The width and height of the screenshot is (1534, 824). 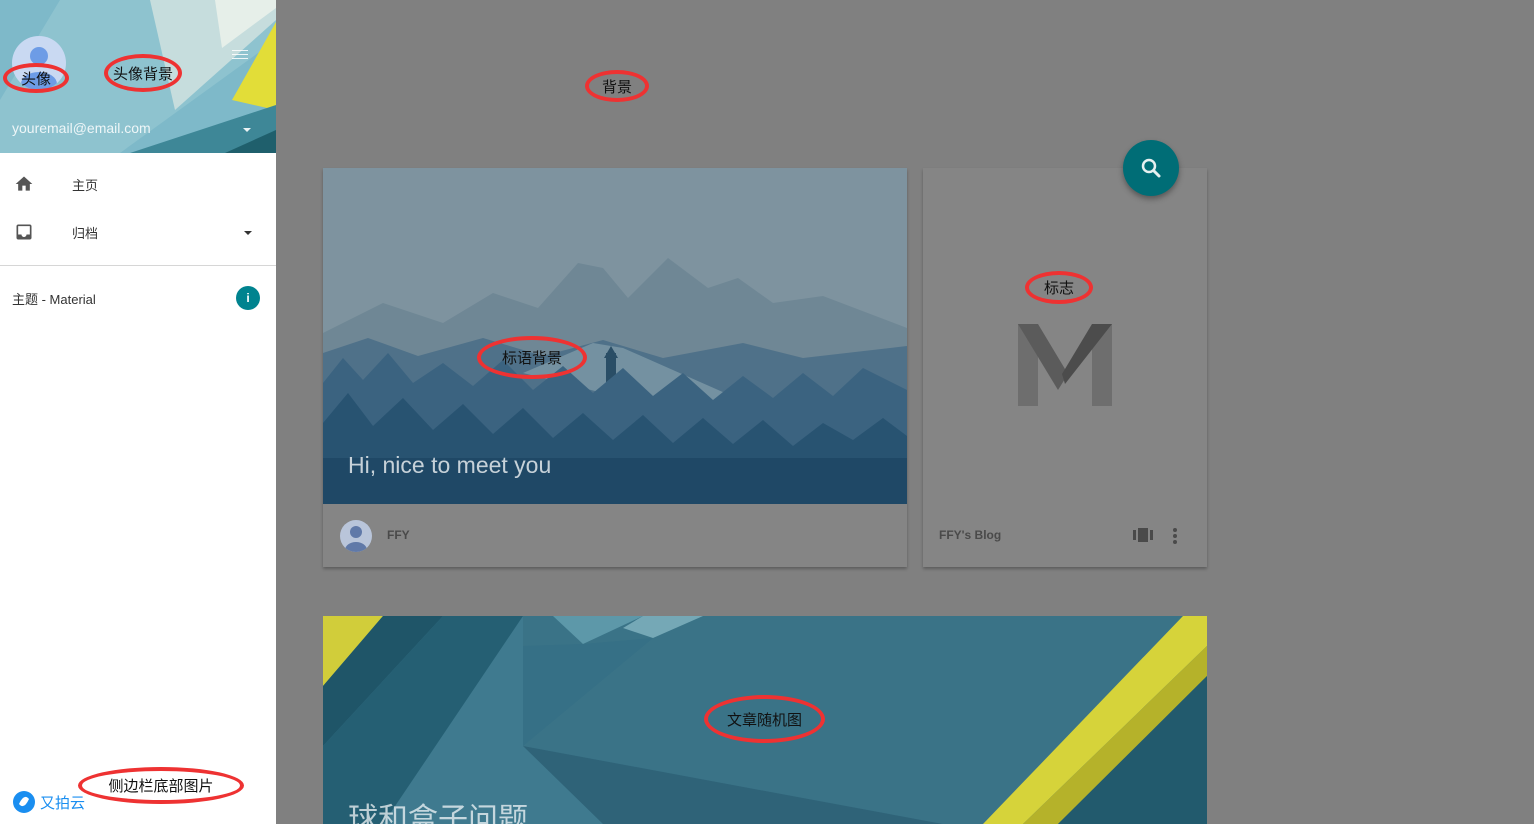 I want to click on info-icon: i, so click(x=248, y=298).